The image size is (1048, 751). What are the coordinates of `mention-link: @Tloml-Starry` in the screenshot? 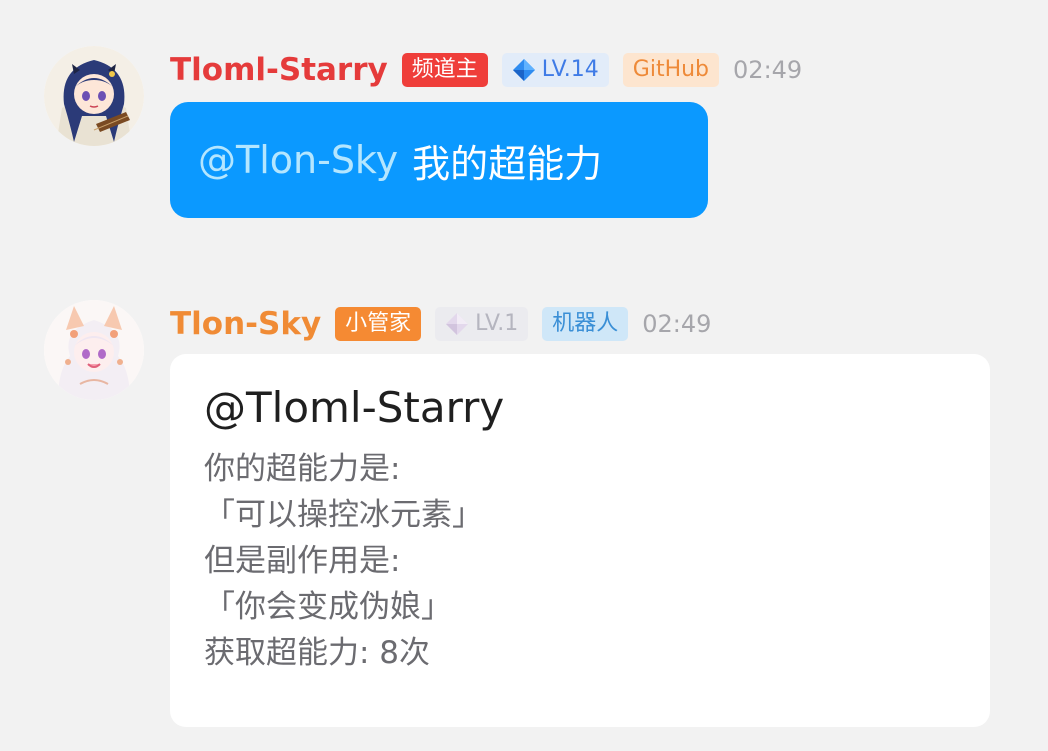 It's located at (580, 408).